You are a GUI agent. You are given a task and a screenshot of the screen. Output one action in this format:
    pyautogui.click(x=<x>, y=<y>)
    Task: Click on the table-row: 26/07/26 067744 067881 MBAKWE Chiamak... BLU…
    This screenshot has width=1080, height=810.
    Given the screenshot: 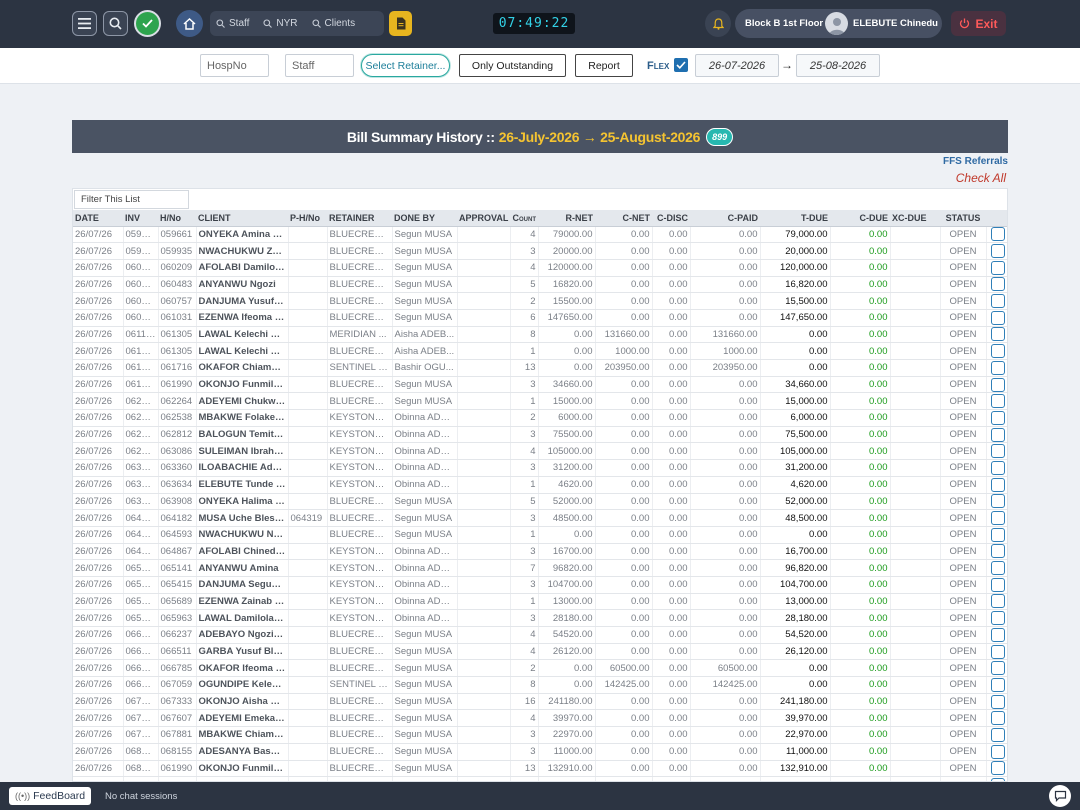 What is the action you would take?
    pyautogui.click(x=540, y=735)
    